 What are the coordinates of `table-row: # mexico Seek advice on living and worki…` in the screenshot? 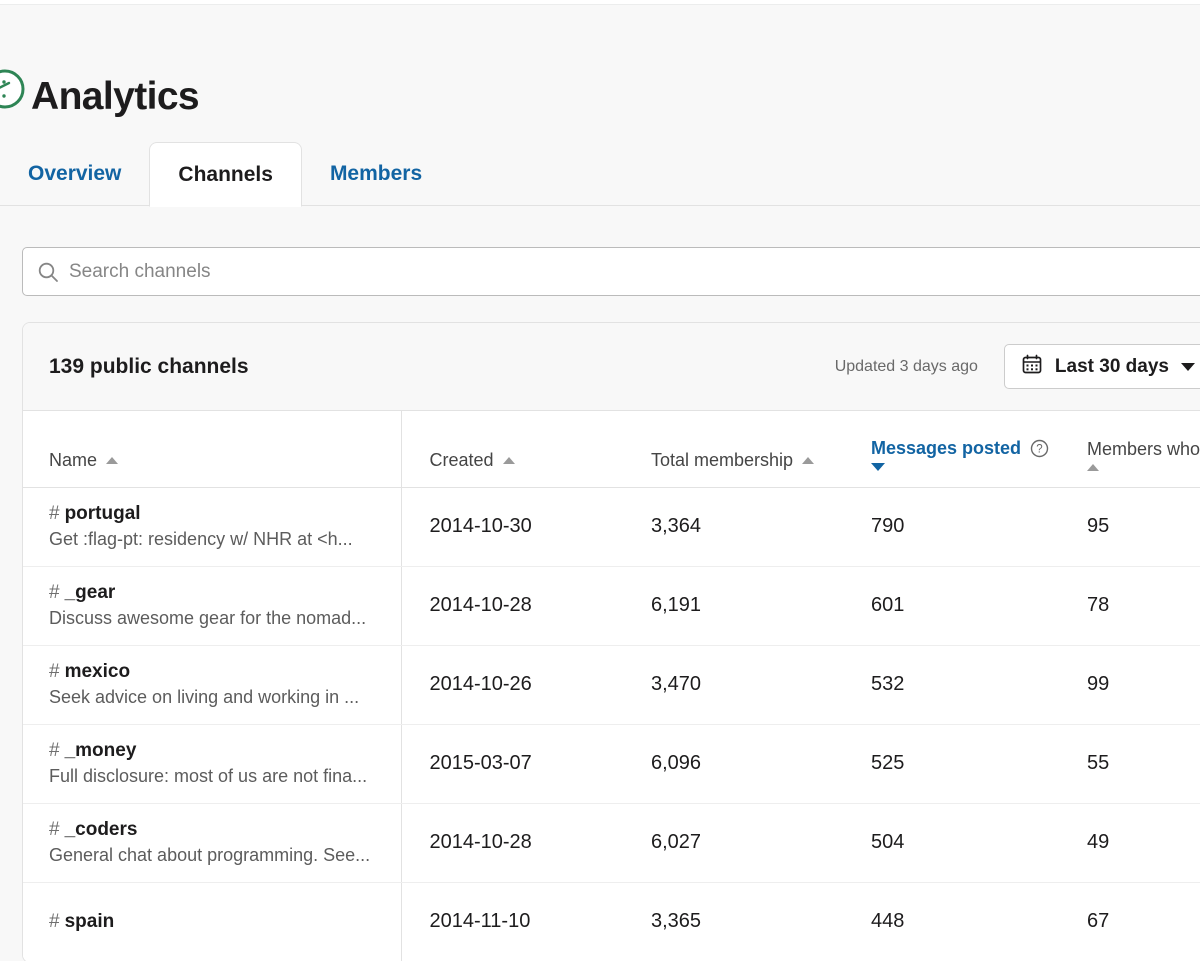 It's located at (611, 685).